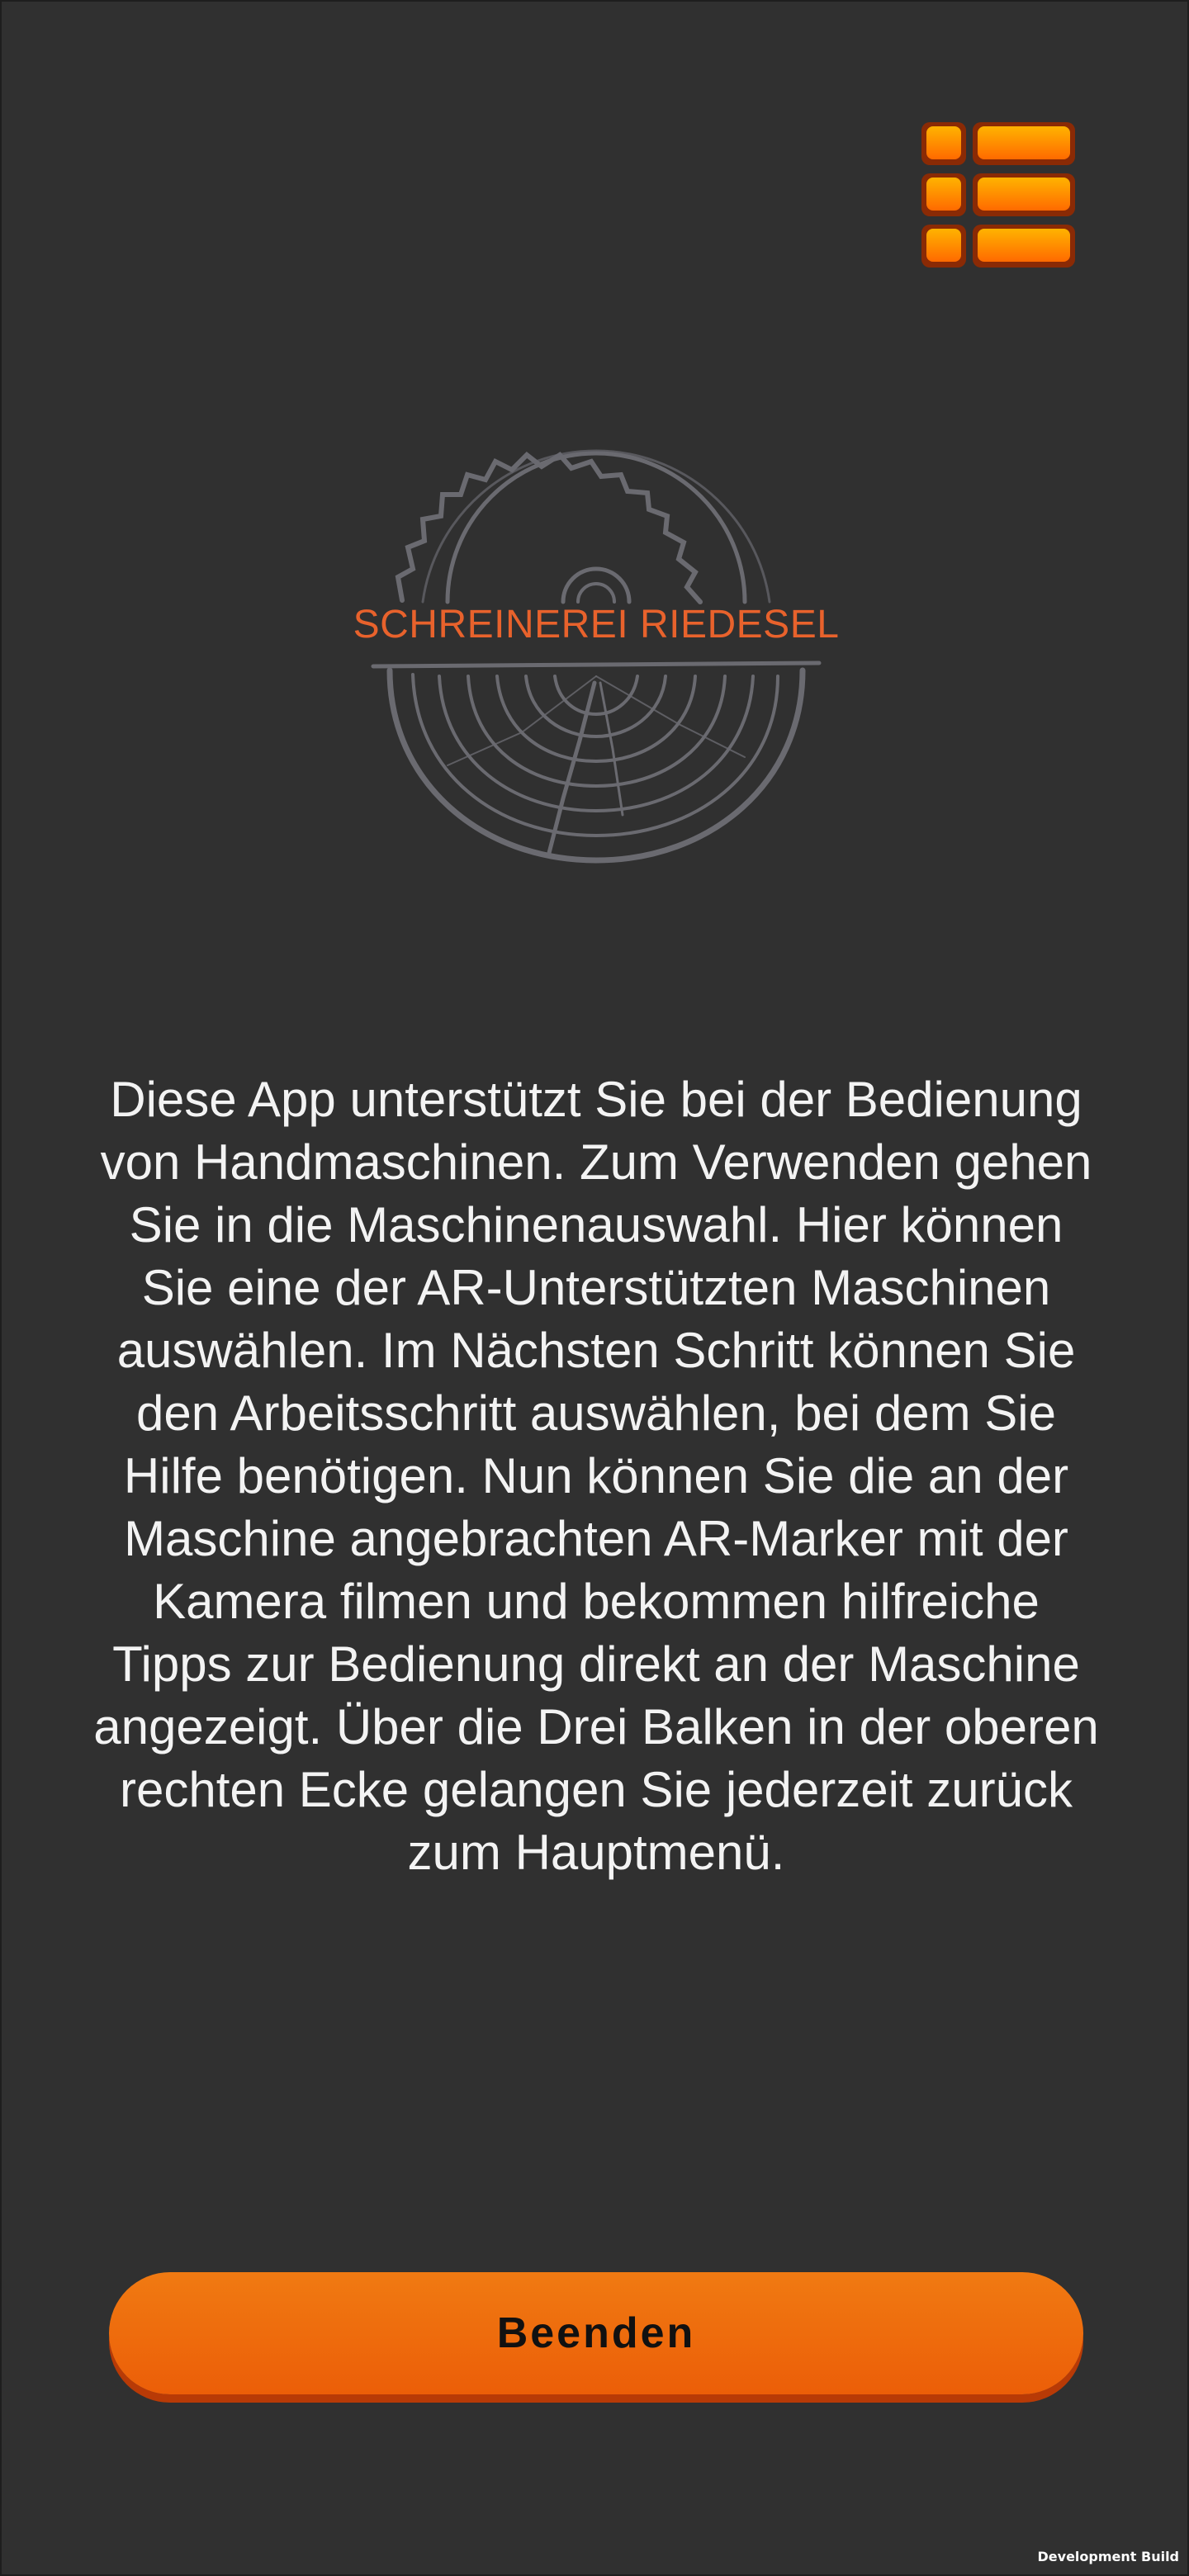  I want to click on logo-title: SCHREINEREI RIEDESEL, so click(596, 624).